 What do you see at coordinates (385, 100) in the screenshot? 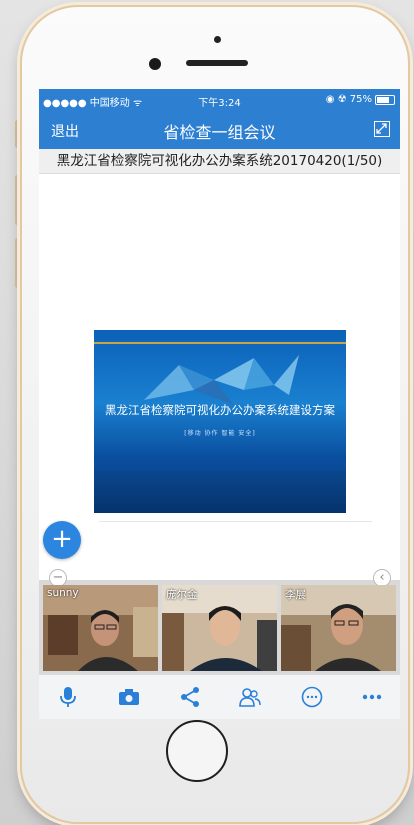
I see `battery-icon` at bounding box center [385, 100].